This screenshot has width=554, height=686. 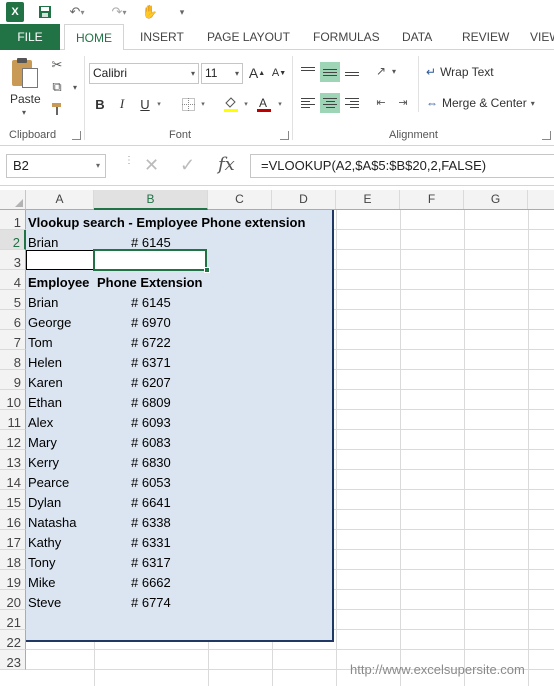 I want to click on orientation-icon: ↗, so click(x=381, y=71).